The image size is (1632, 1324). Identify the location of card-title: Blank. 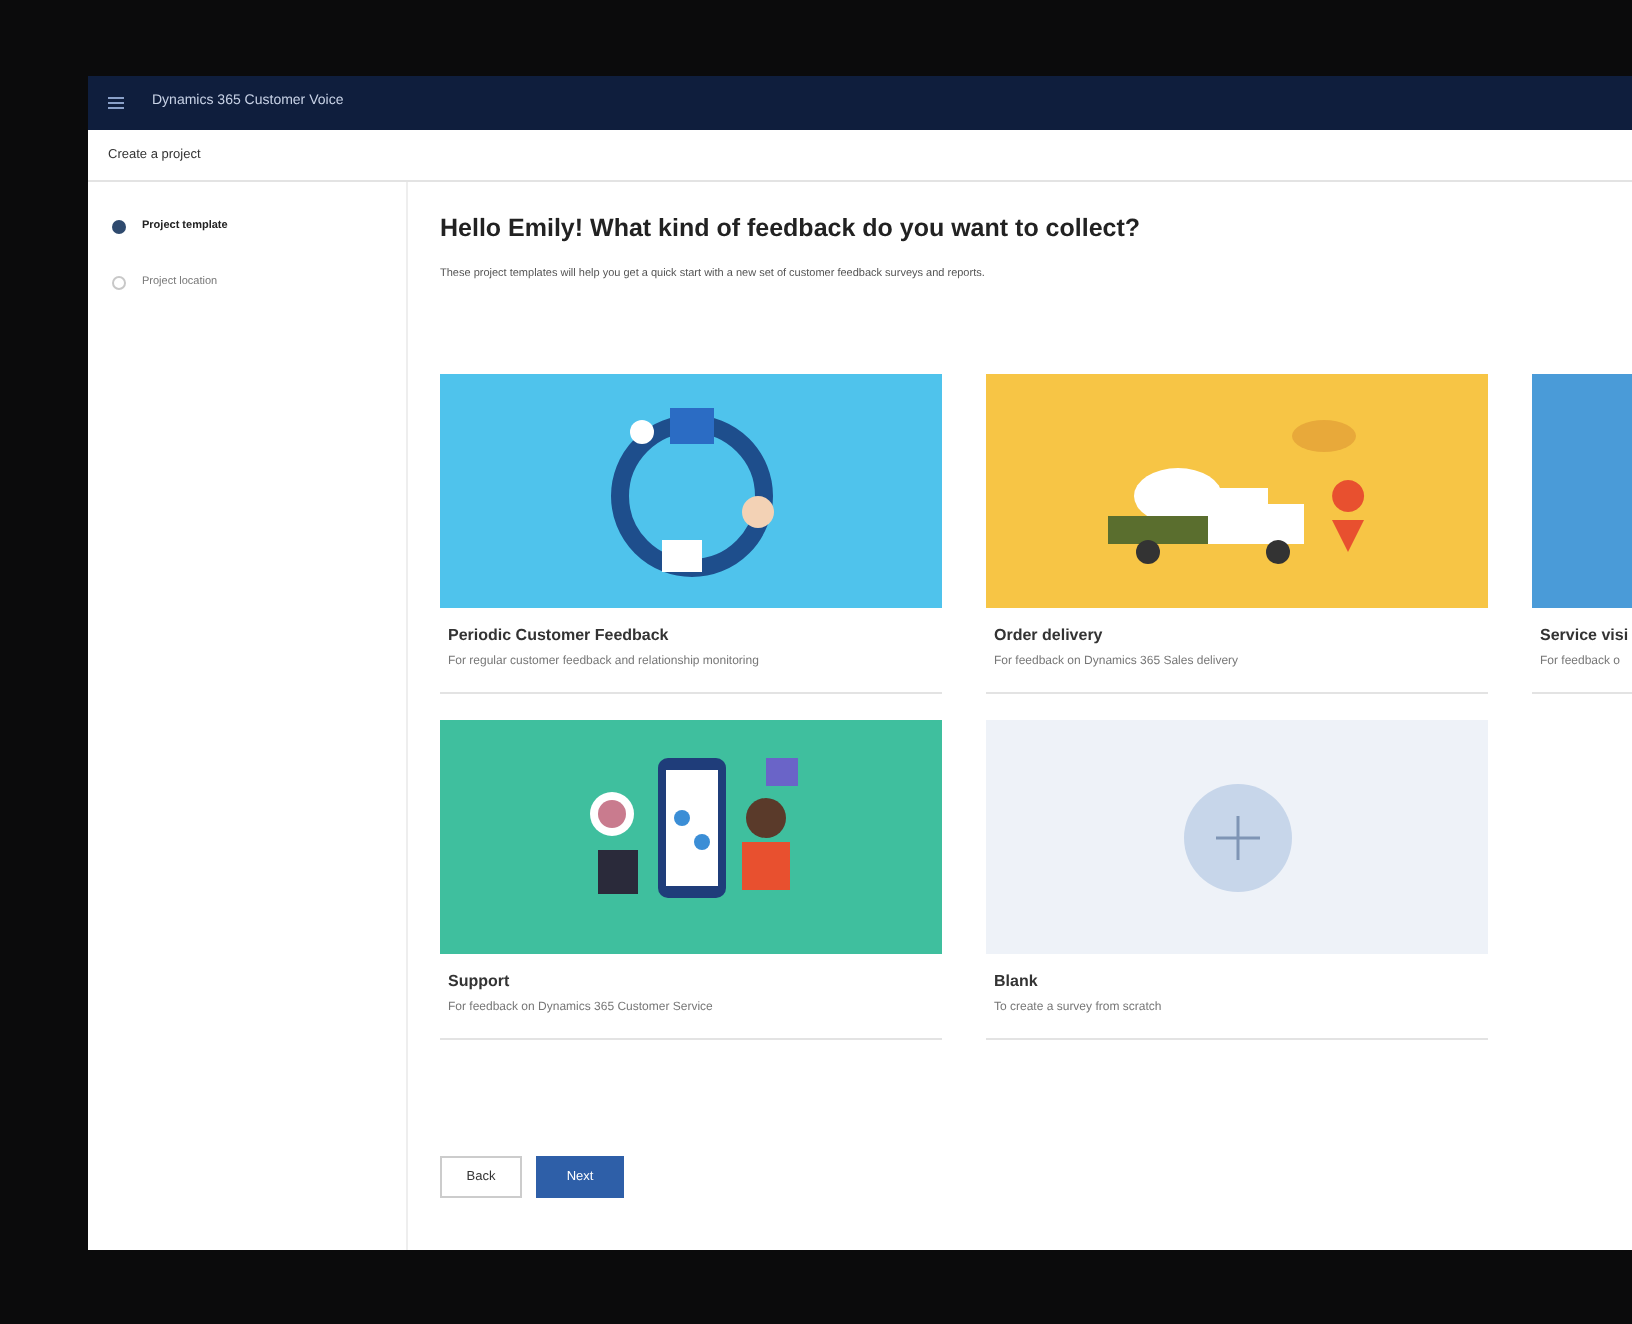
(1017, 982).